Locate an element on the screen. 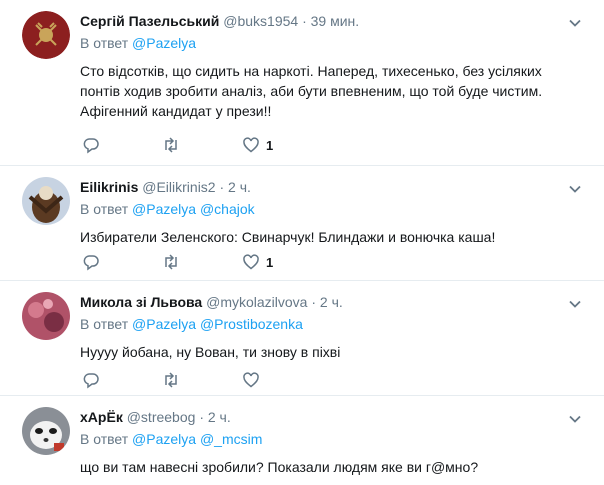 This screenshot has width=604, height=485. mention-link: @chajok is located at coordinates (227, 209).